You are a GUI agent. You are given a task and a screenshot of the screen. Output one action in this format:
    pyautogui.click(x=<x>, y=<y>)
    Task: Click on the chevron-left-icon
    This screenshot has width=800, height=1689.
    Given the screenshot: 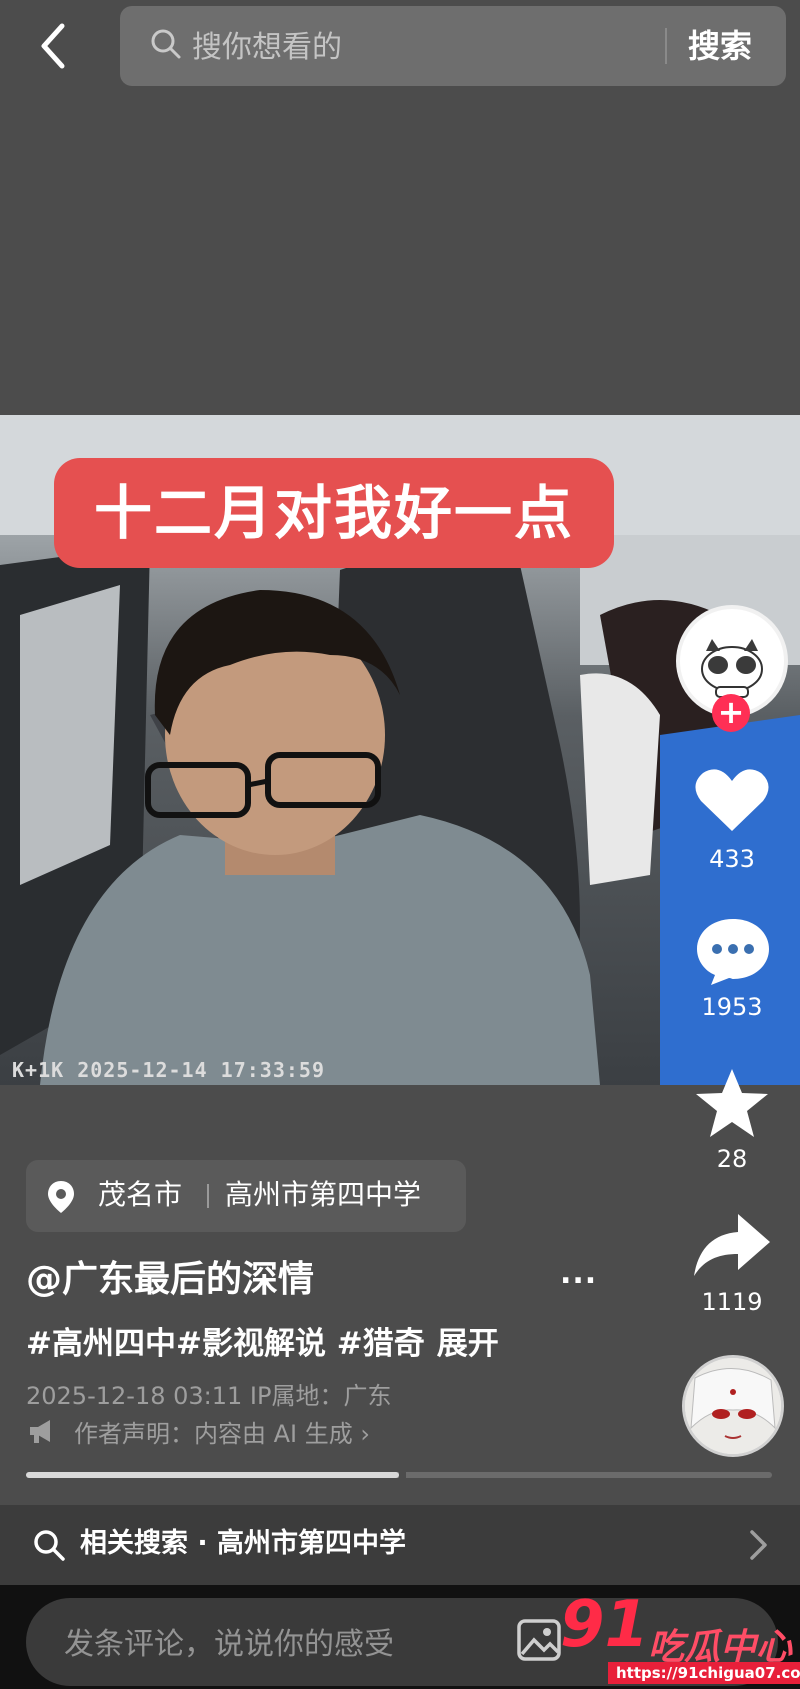 What is the action you would take?
    pyautogui.click(x=53, y=46)
    